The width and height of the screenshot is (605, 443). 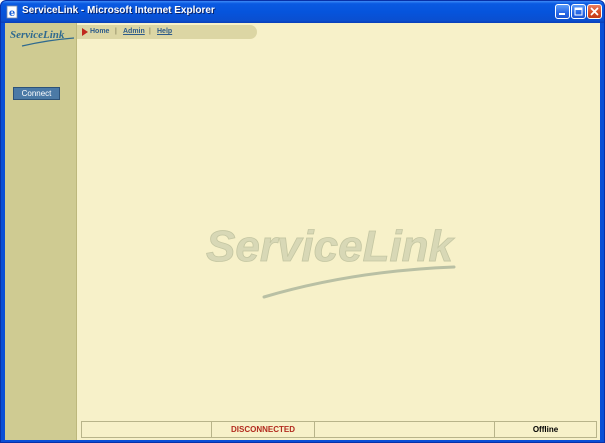 What do you see at coordinates (545, 429) in the screenshot?
I see `online-status: Offline` at bounding box center [545, 429].